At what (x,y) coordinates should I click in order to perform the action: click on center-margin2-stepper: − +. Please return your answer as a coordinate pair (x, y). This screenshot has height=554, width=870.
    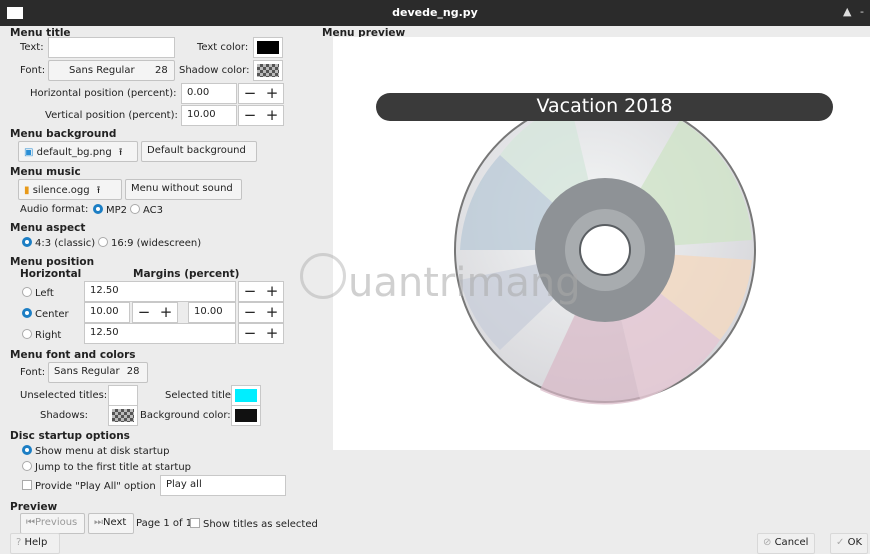
    Looking at the image, I should click on (261, 312).